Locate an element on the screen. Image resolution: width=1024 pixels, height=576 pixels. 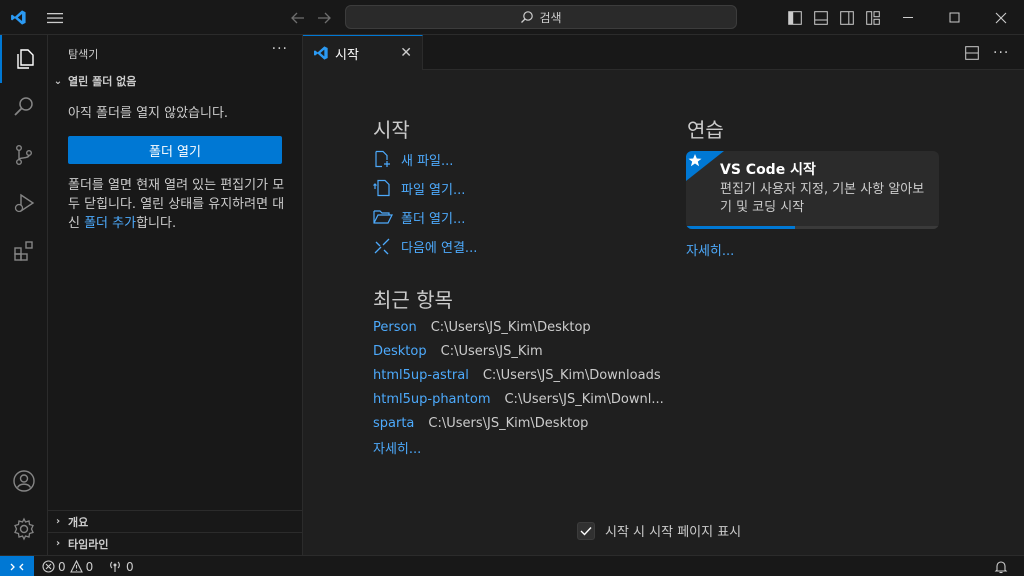
manage-gear-icon is located at coordinates (24, 529).